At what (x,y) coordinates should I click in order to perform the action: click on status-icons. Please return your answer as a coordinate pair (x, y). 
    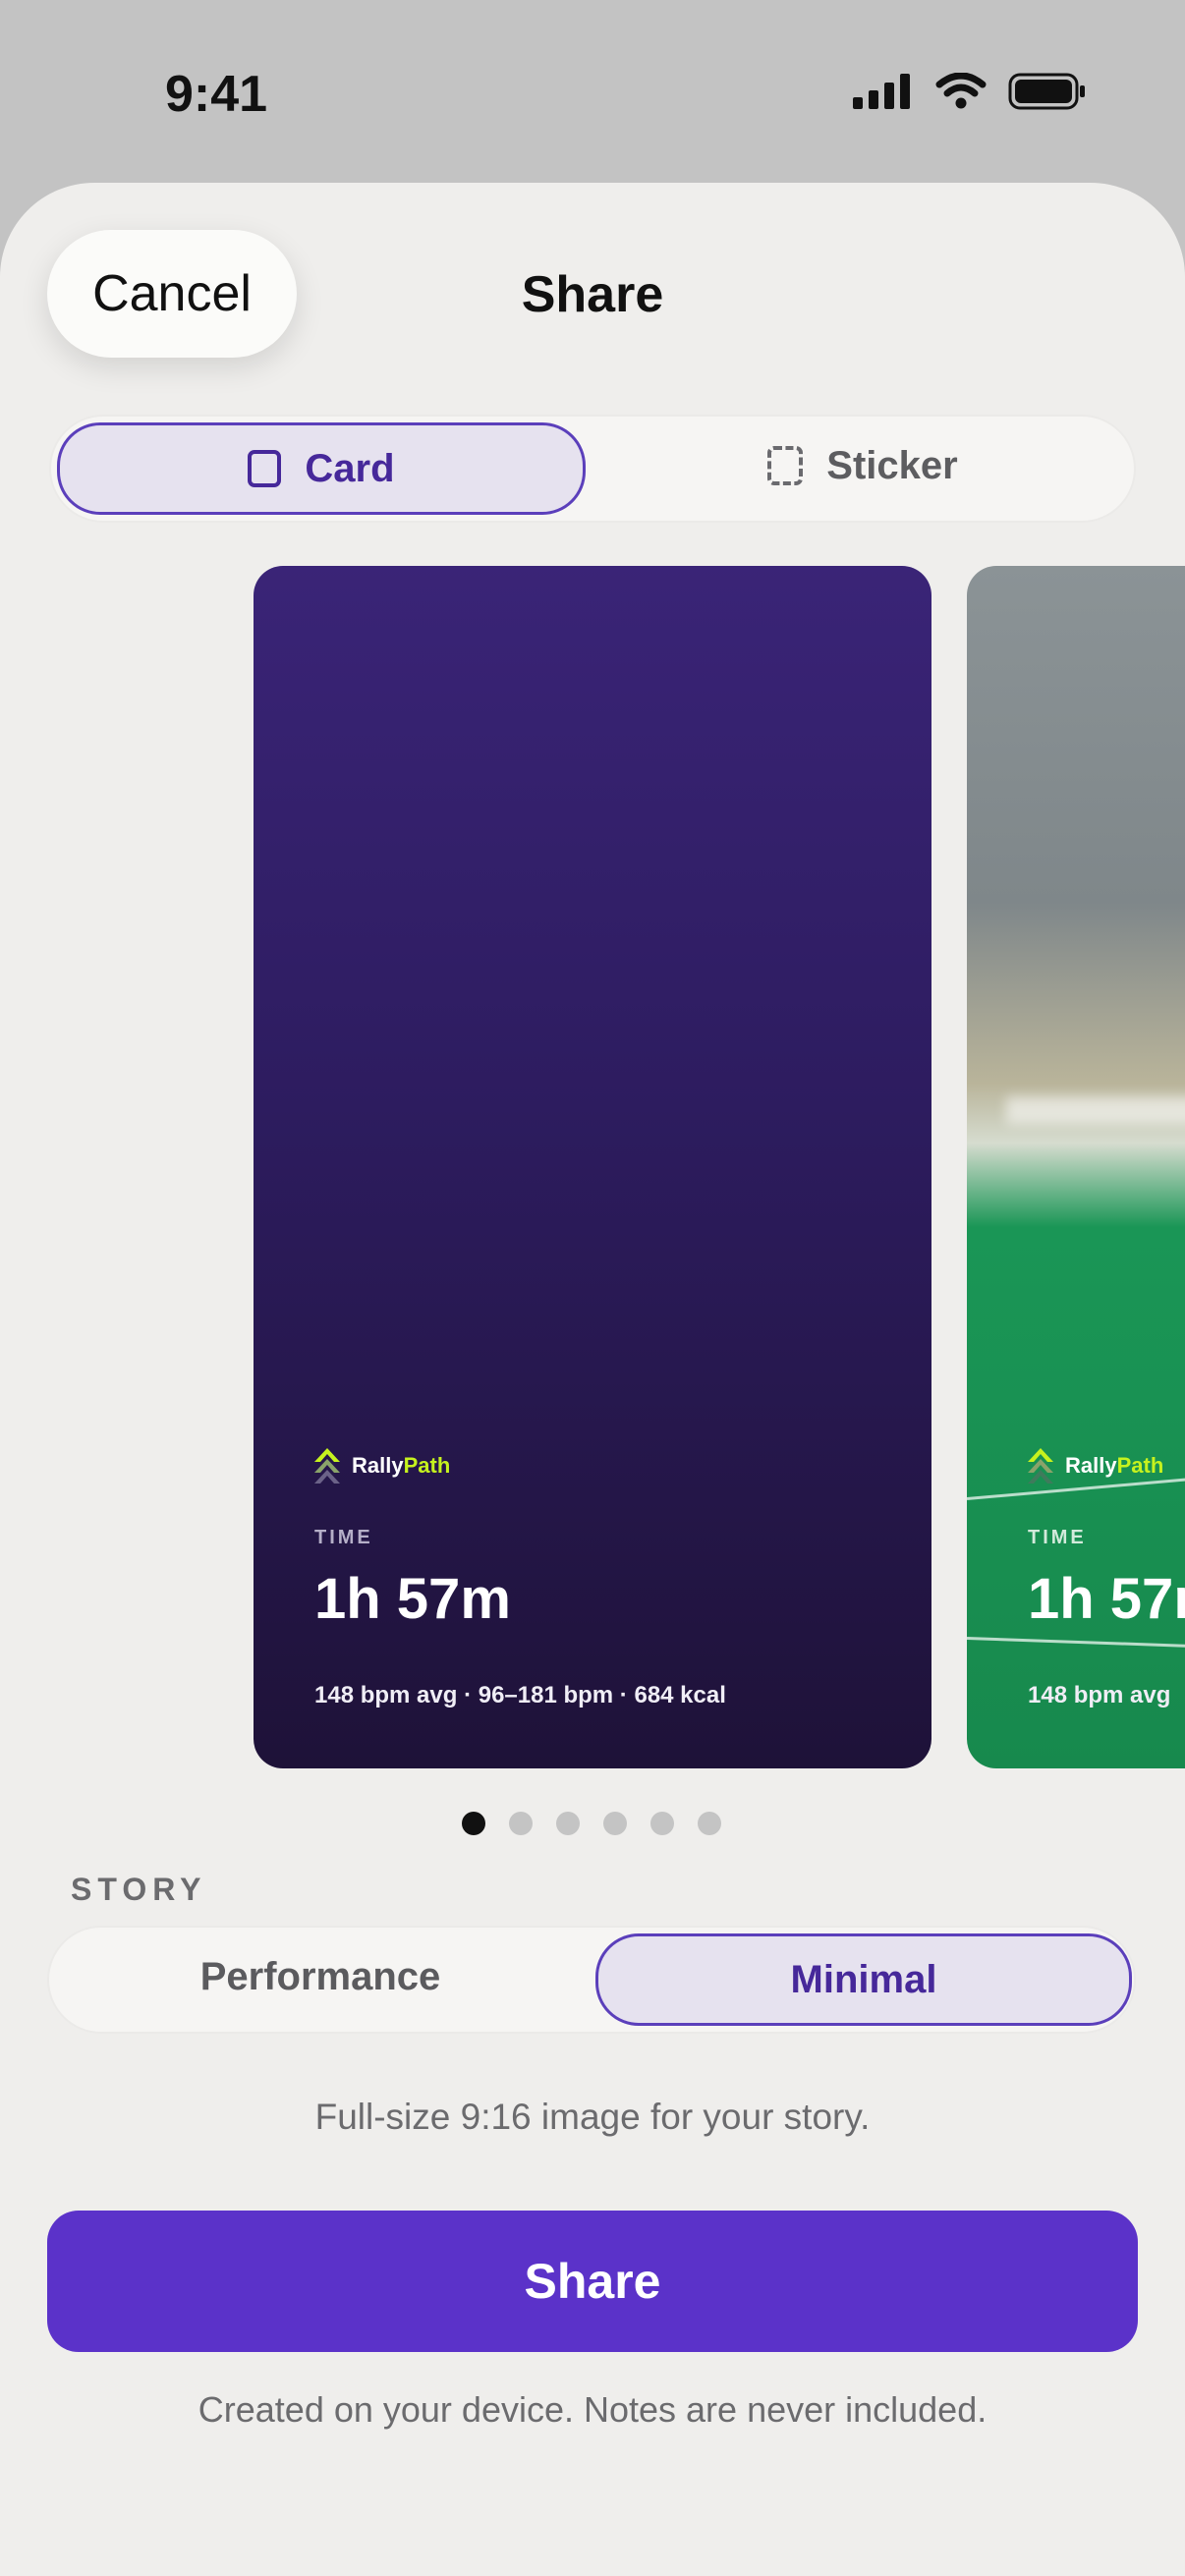
    Looking at the image, I should click on (970, 91).